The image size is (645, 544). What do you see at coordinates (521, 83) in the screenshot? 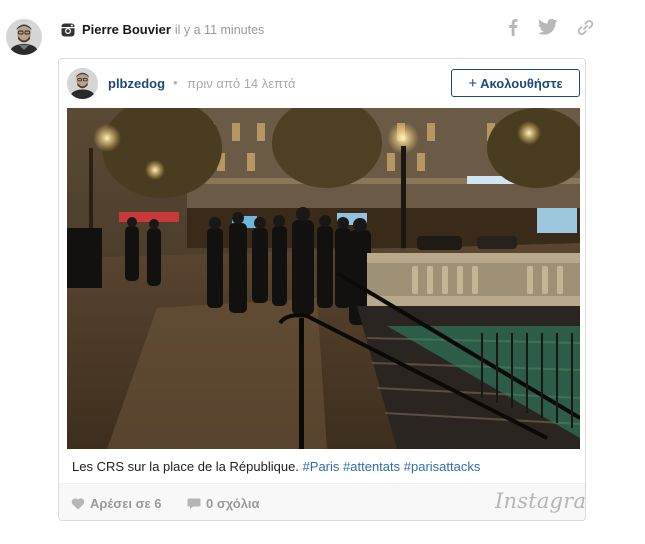
I see `follow-label: Ακολουθήστε` at bounding box center [521, 83].